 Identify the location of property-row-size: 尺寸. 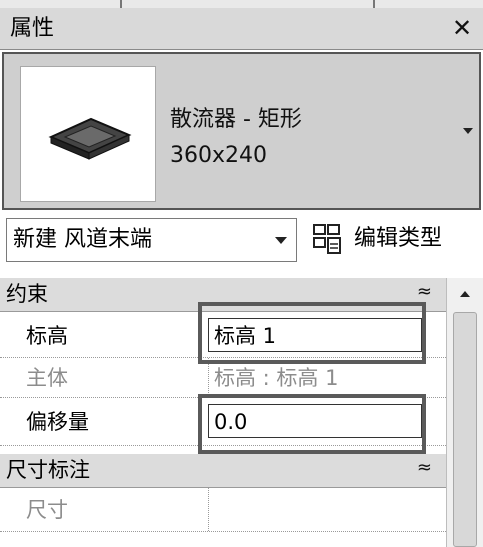
(223, 510).